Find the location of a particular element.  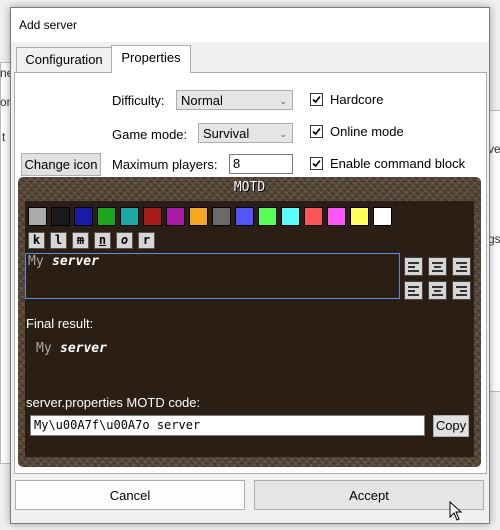

maxplayers-input: 8 is located at coordinates (261, 164).